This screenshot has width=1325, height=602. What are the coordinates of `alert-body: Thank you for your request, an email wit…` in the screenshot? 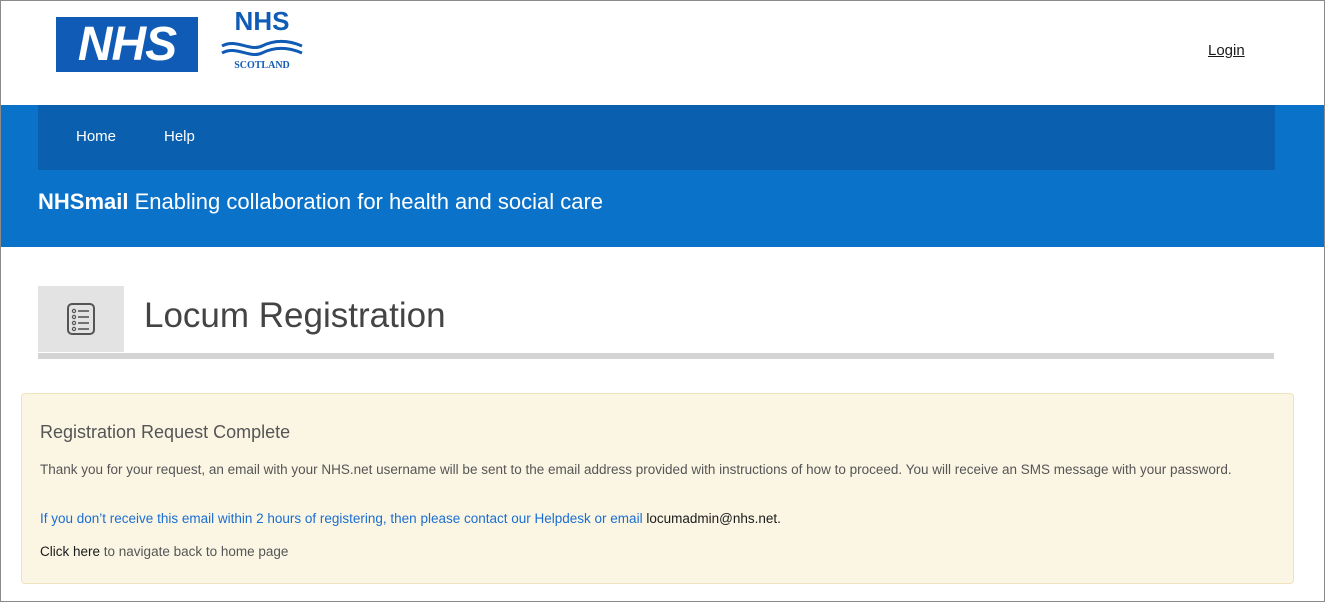 It's located at (636, 469).